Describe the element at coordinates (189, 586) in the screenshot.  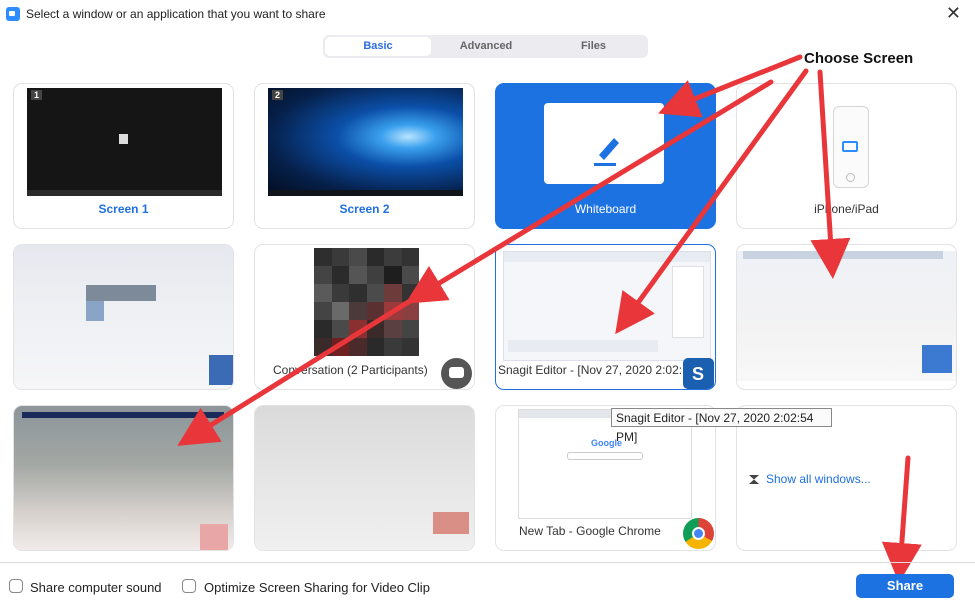
I see `optimize-video-checkbox` at that location.